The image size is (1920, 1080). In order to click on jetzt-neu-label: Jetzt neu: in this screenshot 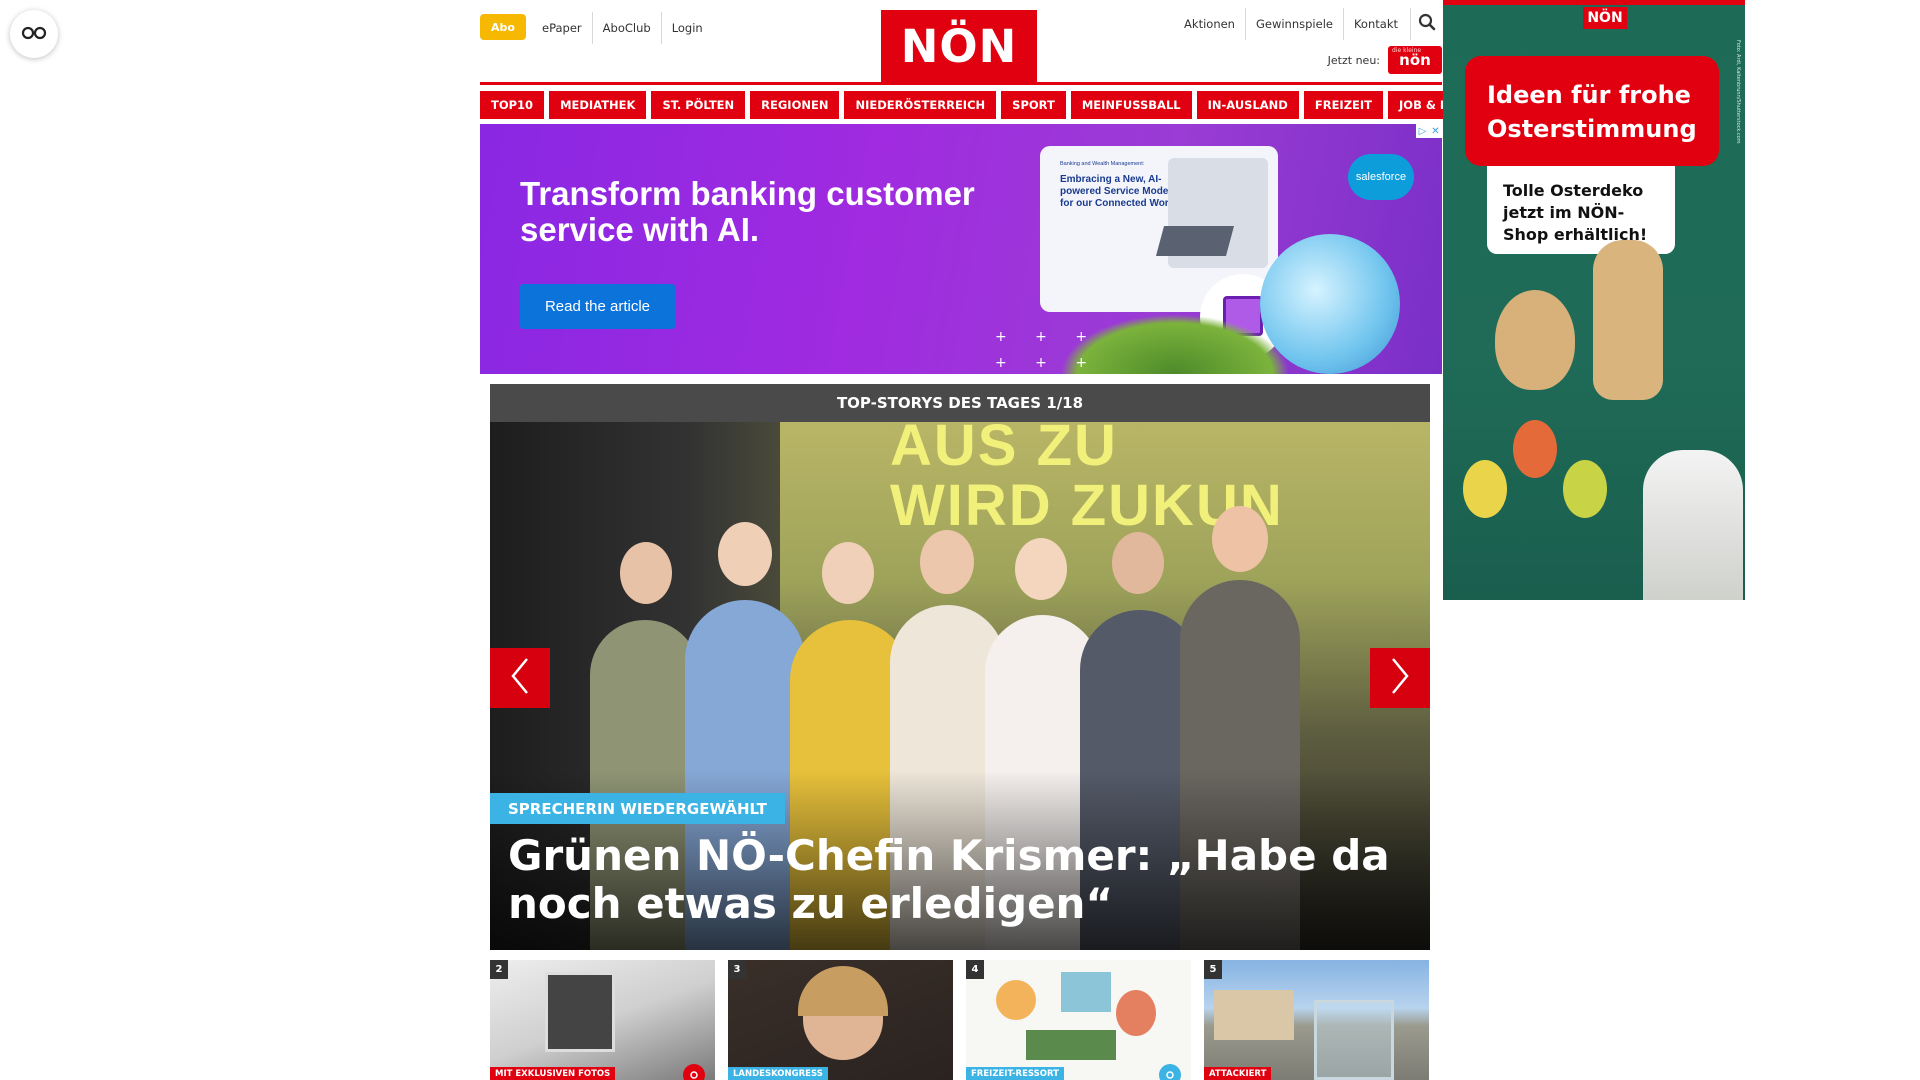, I will do `click(1353, 60)`.